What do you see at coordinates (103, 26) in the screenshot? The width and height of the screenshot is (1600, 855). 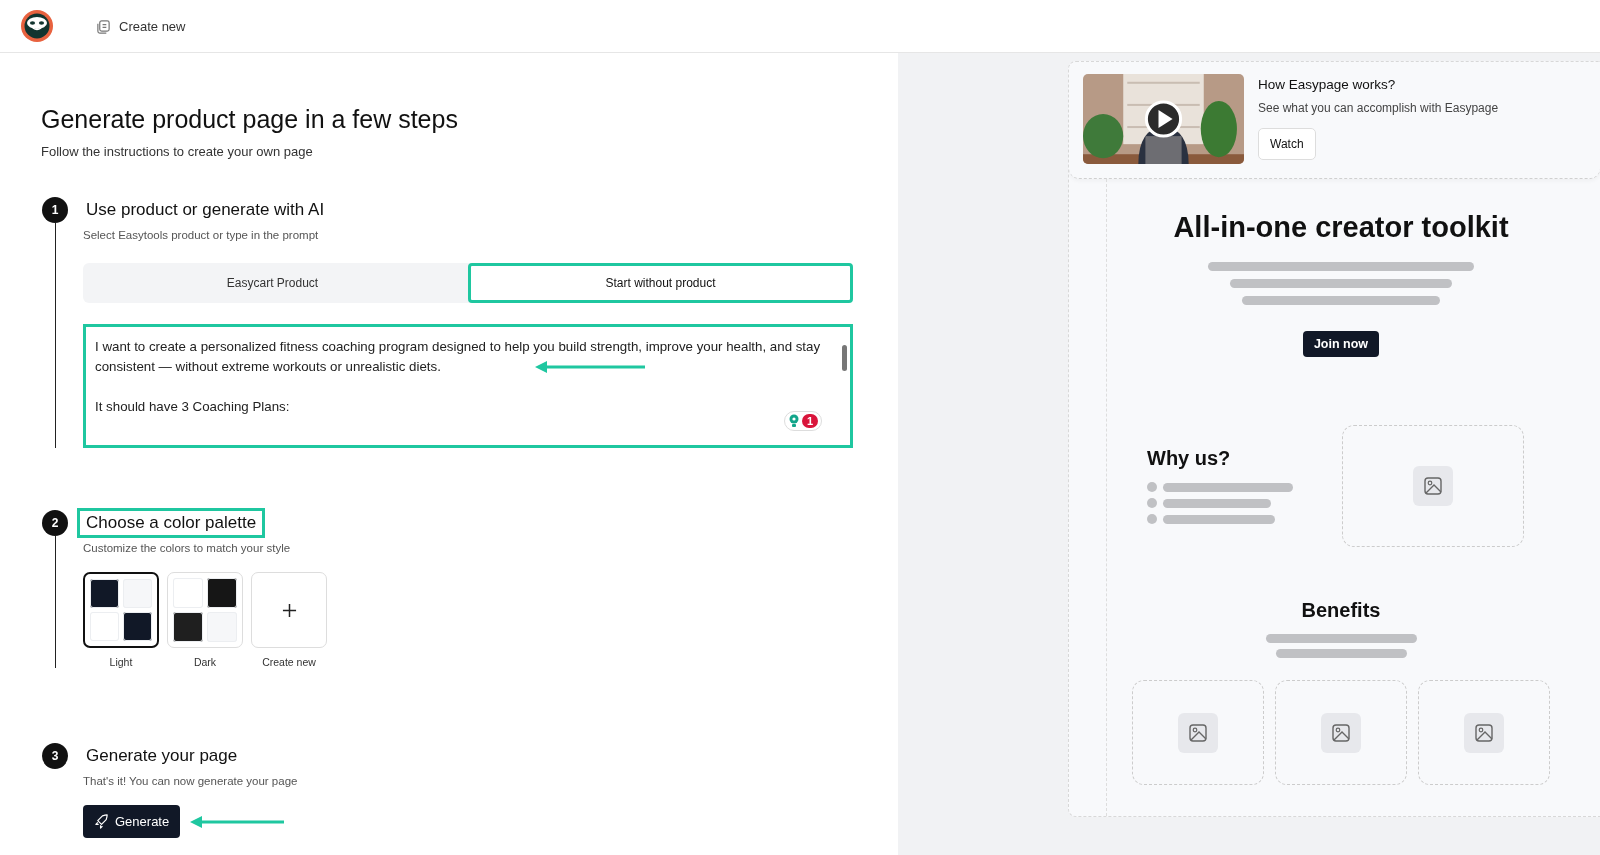 I see `copy-icon` at bounding box center [103, 26].